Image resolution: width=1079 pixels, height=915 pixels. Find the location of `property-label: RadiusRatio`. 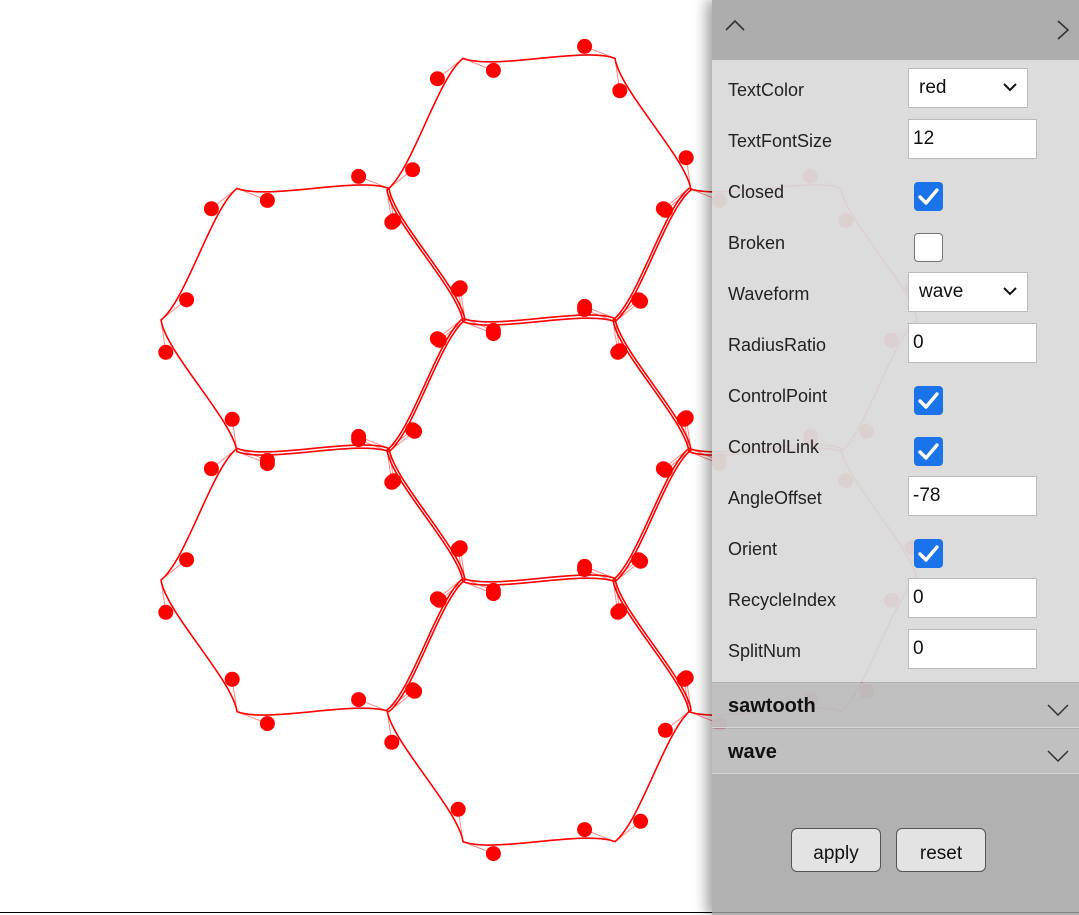

property-label: RadiusRatio is located at coordinates (777, 345).